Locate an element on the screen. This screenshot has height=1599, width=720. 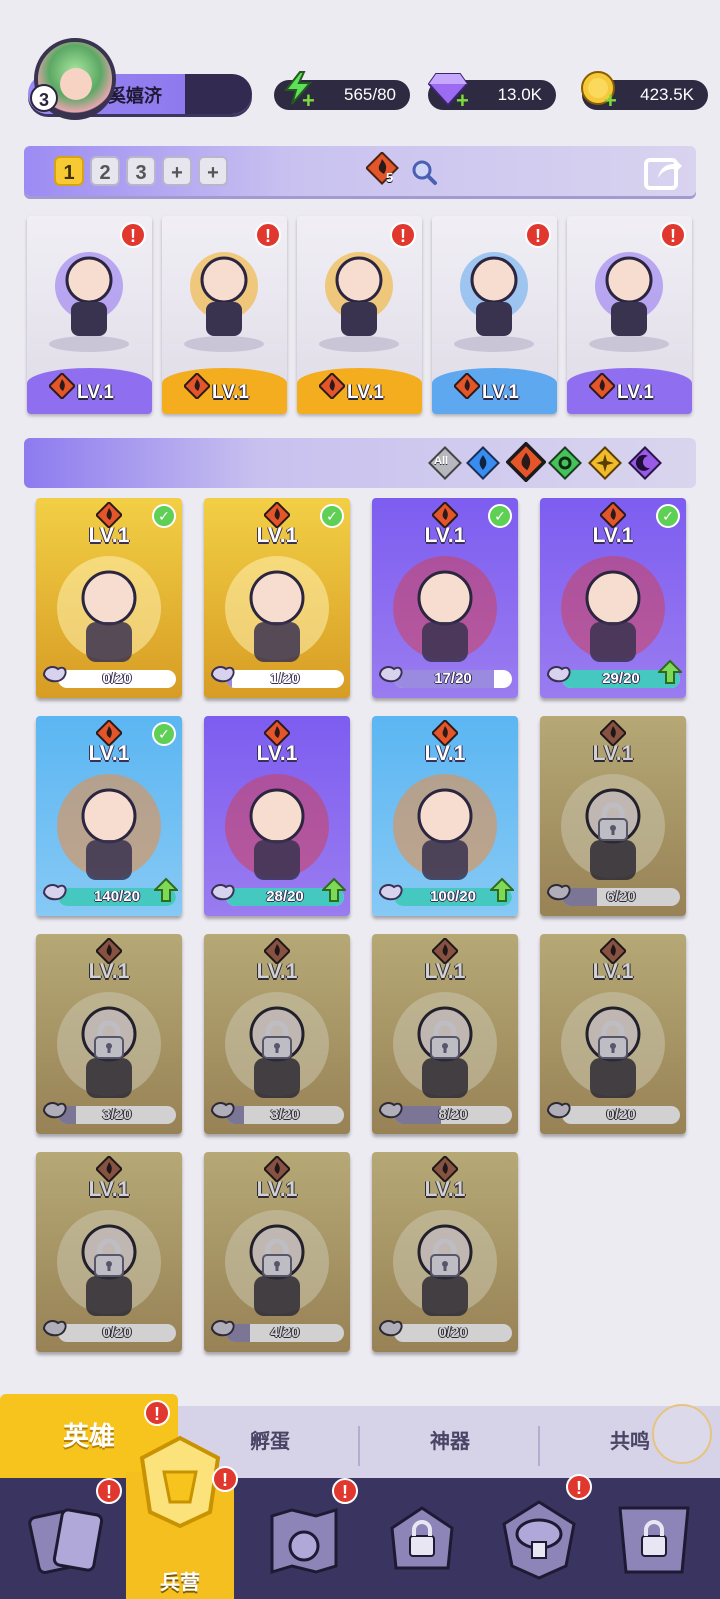
team-slot-2: 2 is located at coordinates (105, 171).